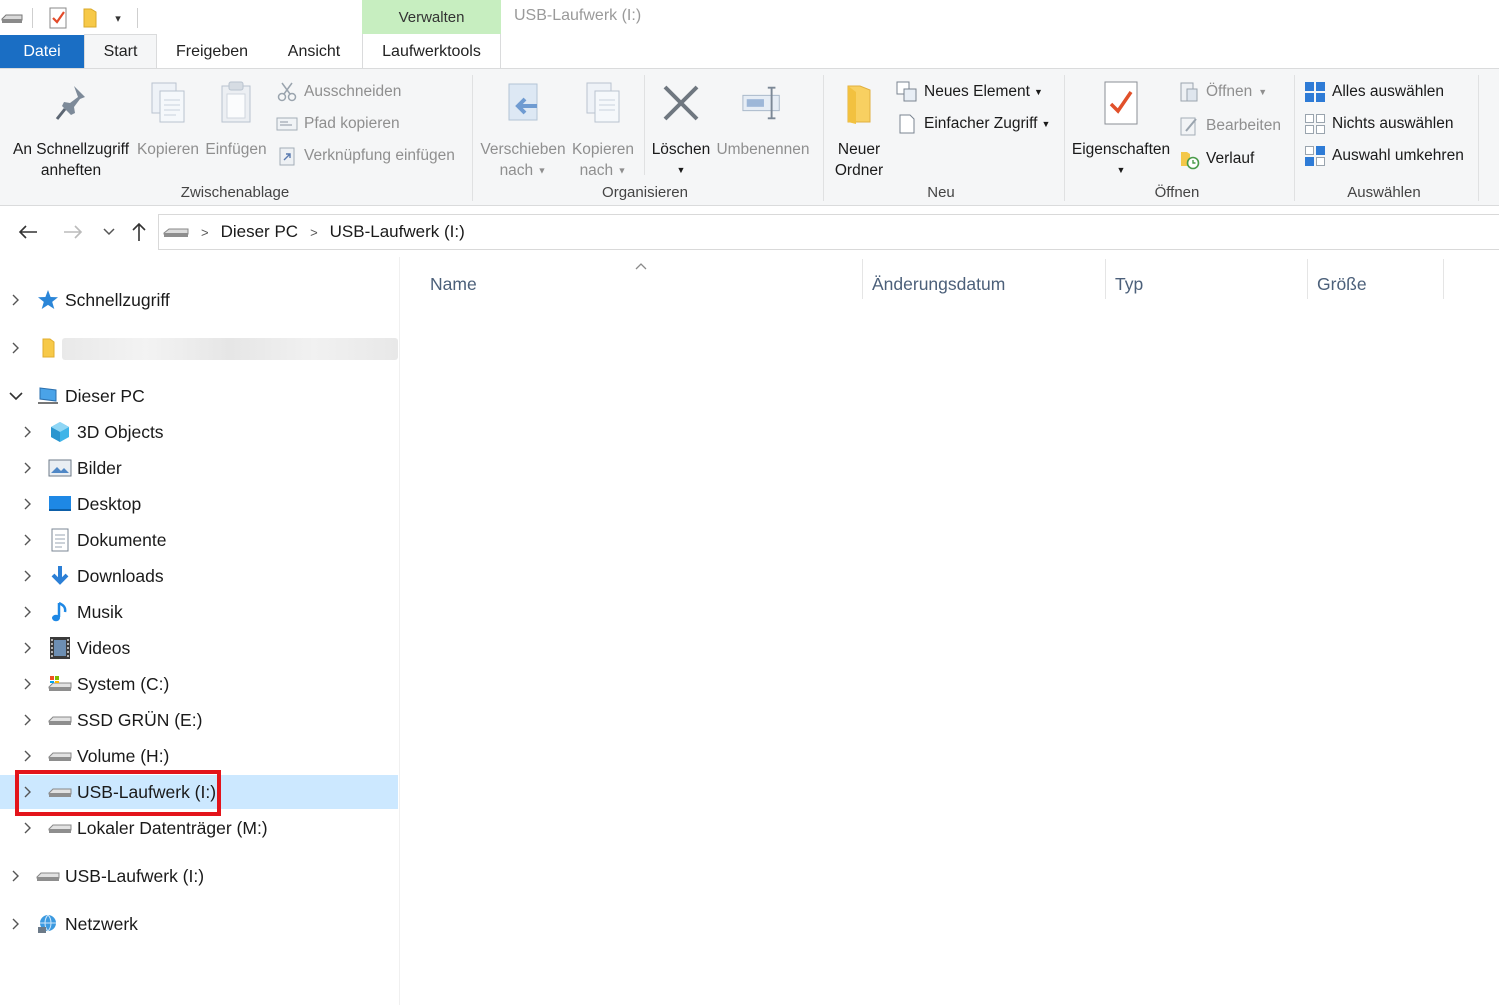 The height and width of the screenshot is (1005, 1499). I want to click on tab-start: Start, so click(120, 51).